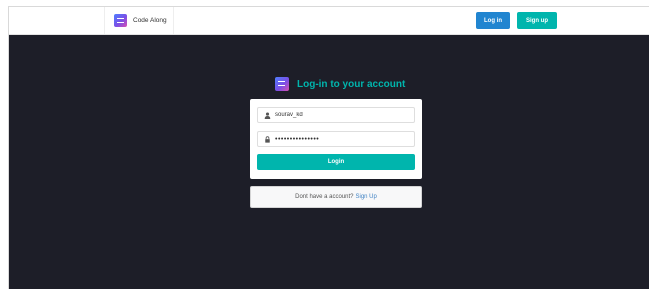 The height and width of the screenshot is (289, 651). I want to click on login-form: Login, so click(336, 139).